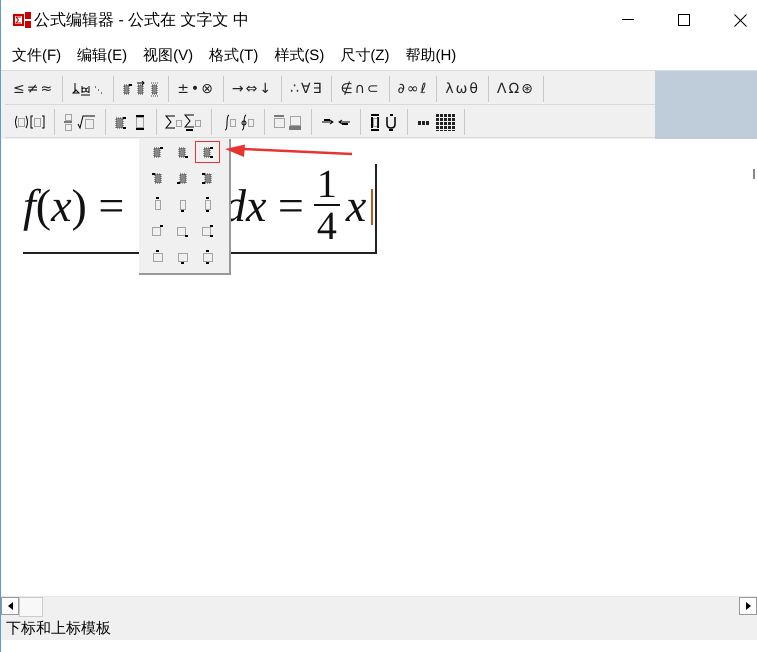 This screenshot has width=757, height=652. What do you see at coordinates (379, 606) in the screenshot?
I see `horizontal-scrollbar` at bounding box center [379, 606].